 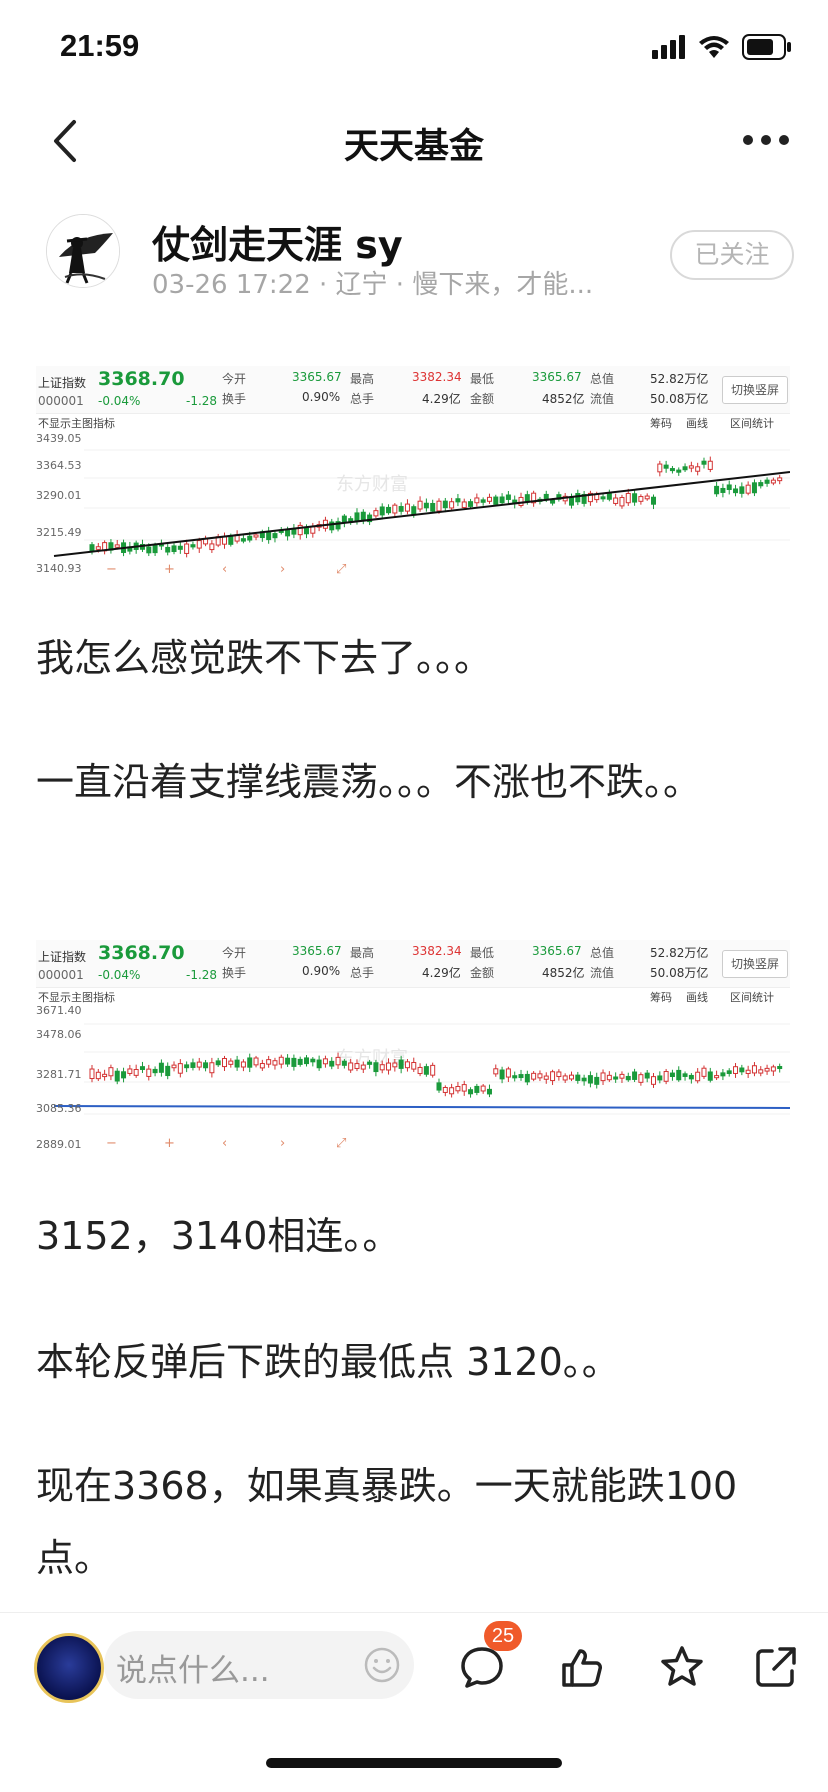 I want to click on turnover-value: 0.90%, so click(x=321, y=971).